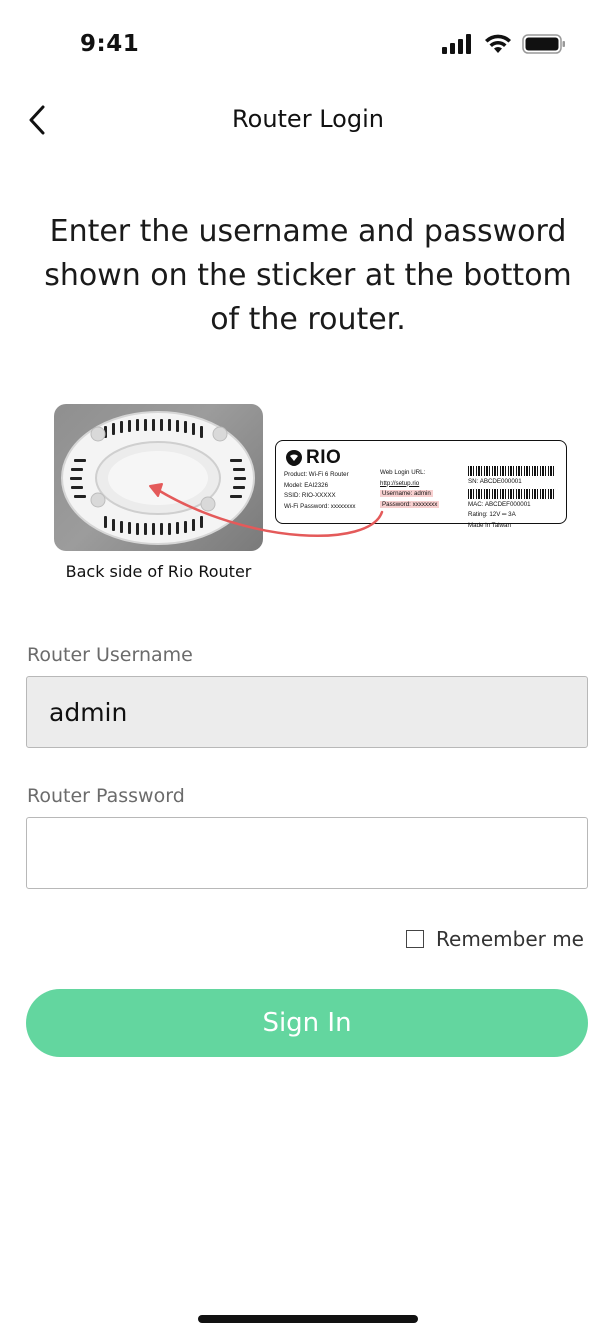 The height and width of the screenshot is (1336, 616). Describe the element at coordinates (294, 458) in the screenshot. I see `rio-logo-icon` at that location.